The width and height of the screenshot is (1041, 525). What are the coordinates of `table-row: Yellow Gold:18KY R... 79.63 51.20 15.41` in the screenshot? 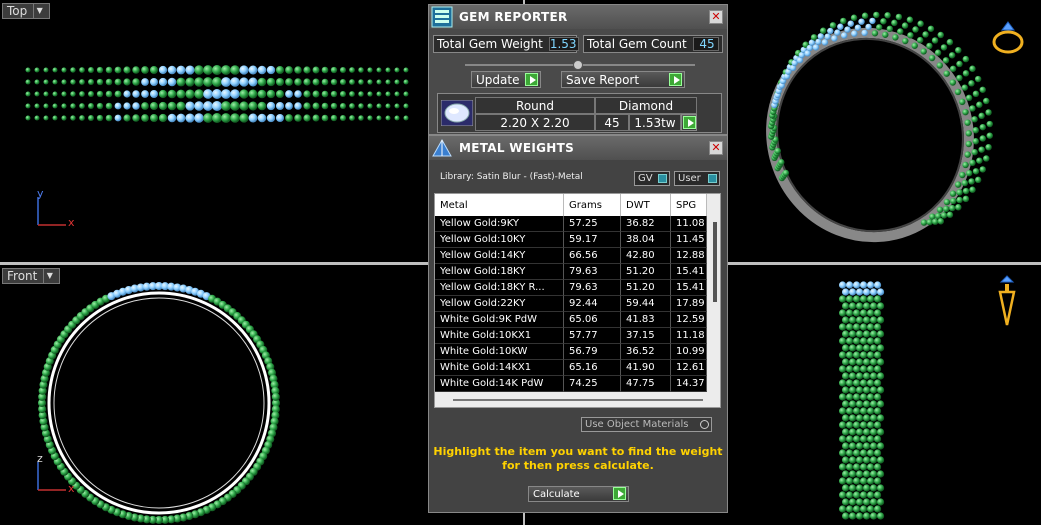 It's located at (571, 288).